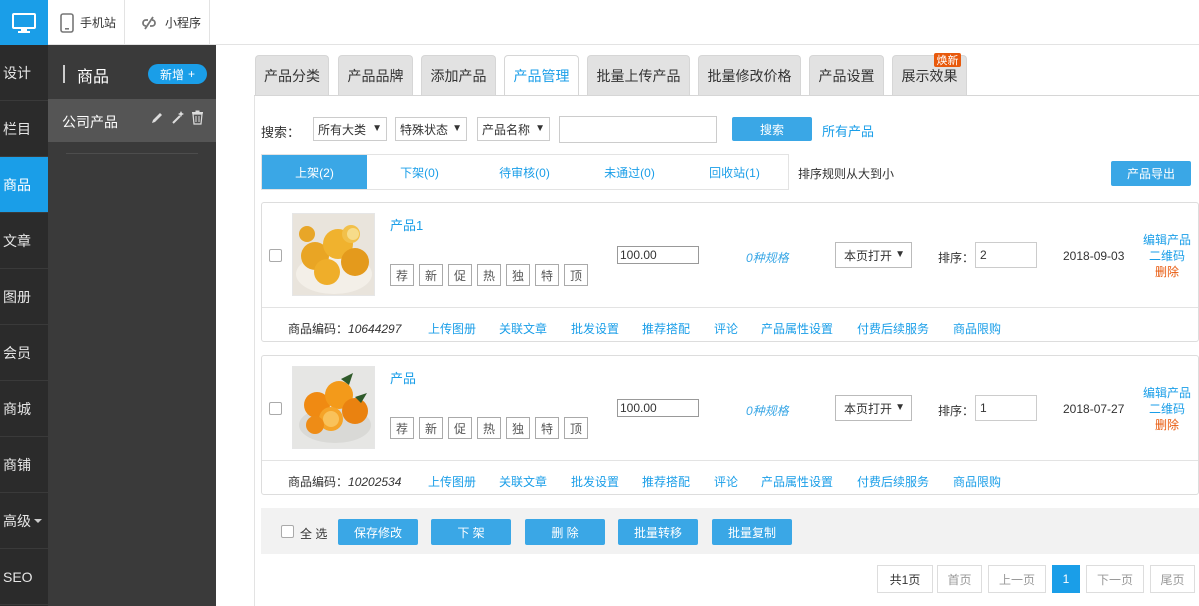 The image size is (1199, 606). Describe the element at coordinates (24, 73) in the screenshot. I see `nav-item-design: 设计` at that location.